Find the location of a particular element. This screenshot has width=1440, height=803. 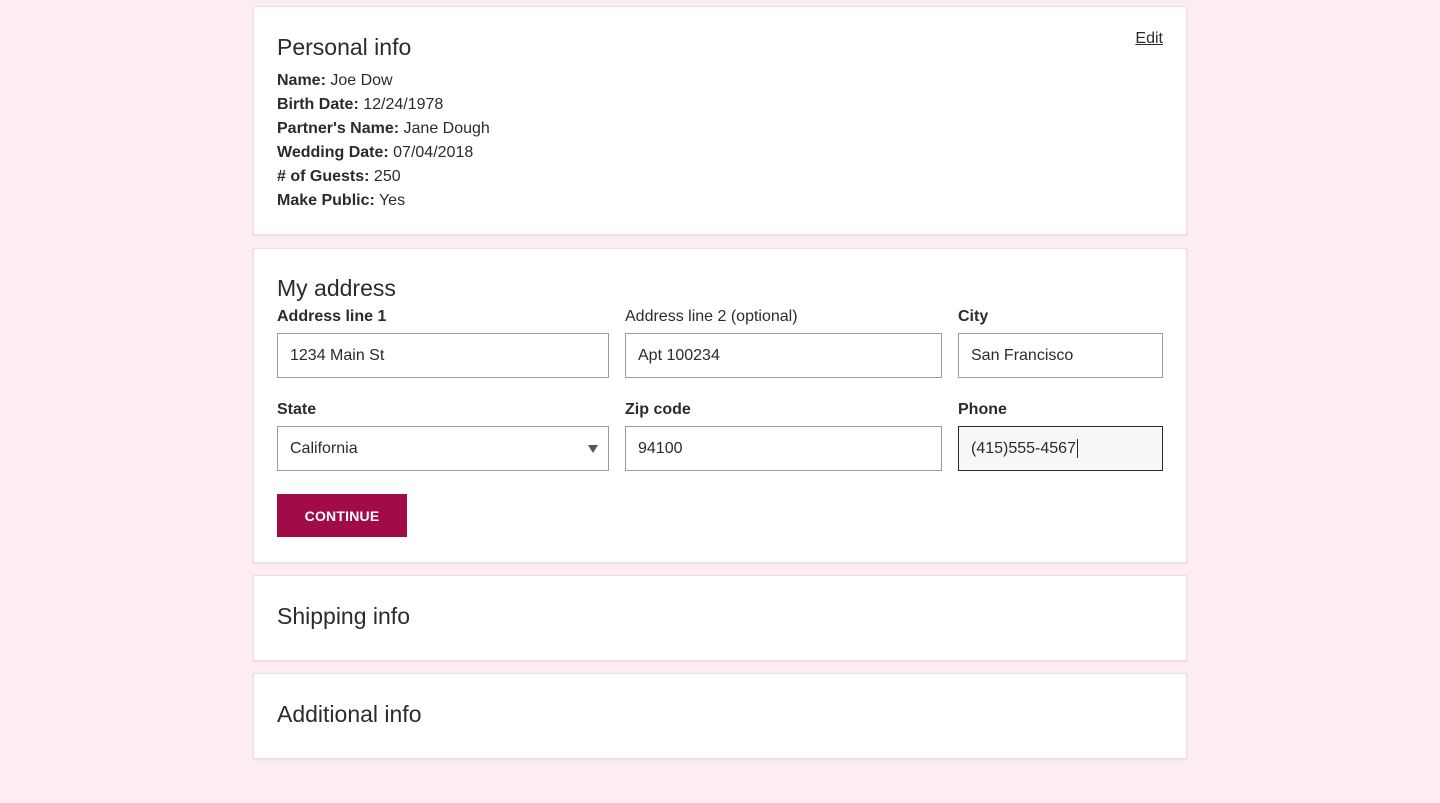

info-row-make-public: Make Public: Yes is located at coordinates (383, 201).